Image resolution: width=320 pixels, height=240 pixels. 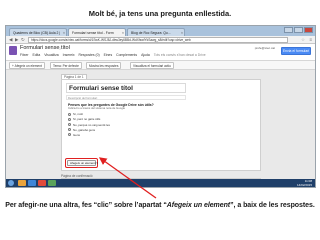 I want to click on menu-item-insert: Insereix, so click(x=69, y=55).